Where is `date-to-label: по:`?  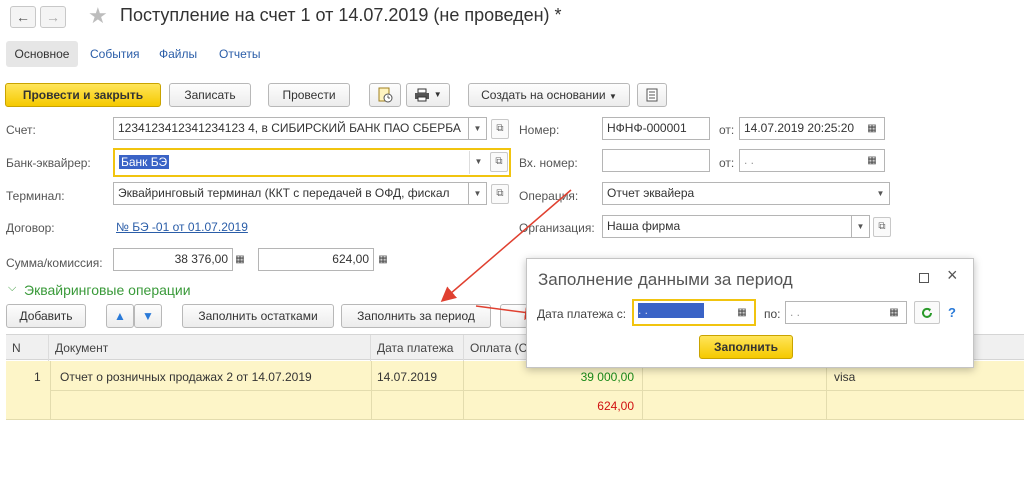 date-to-label: по: is located at coordinates (772, 314).